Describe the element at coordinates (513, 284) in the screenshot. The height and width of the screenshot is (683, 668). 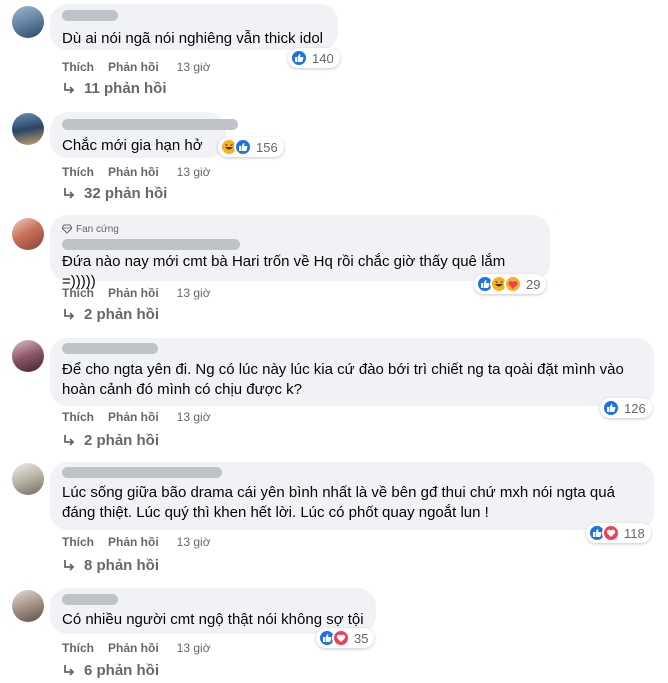
I see `care-reaction-icon` at that location.